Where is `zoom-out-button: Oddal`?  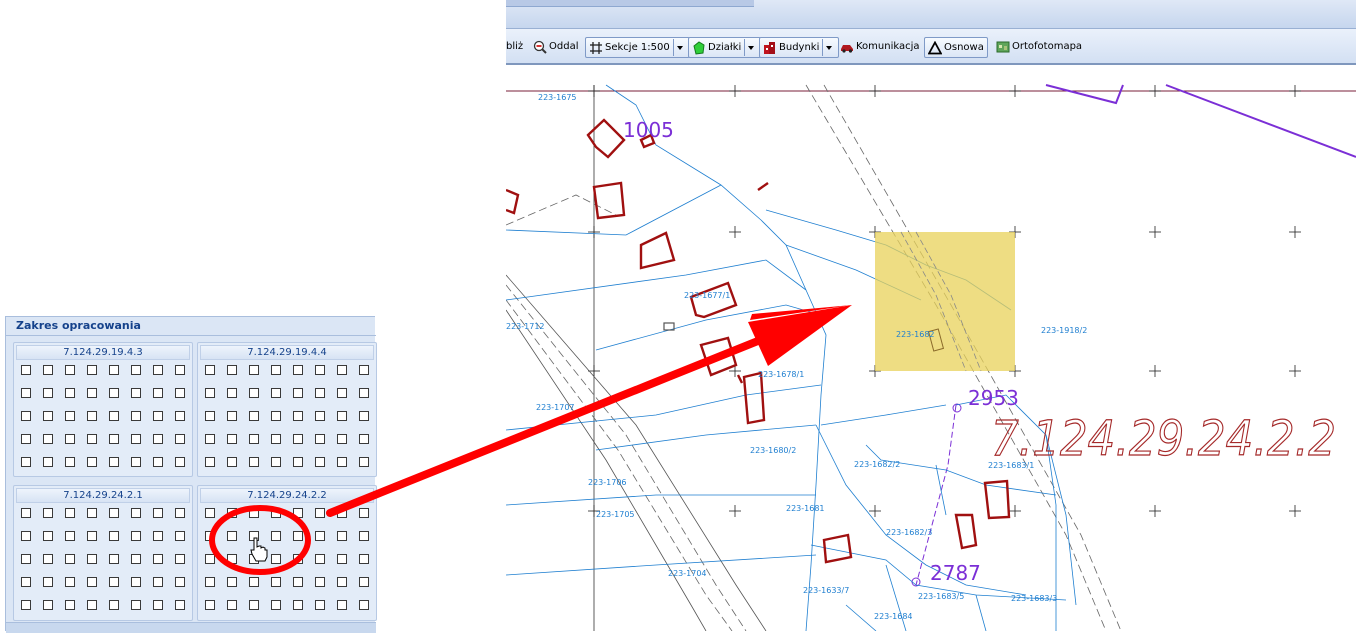 zoom-out-button: Oddal is located at coordinates (555, 46).